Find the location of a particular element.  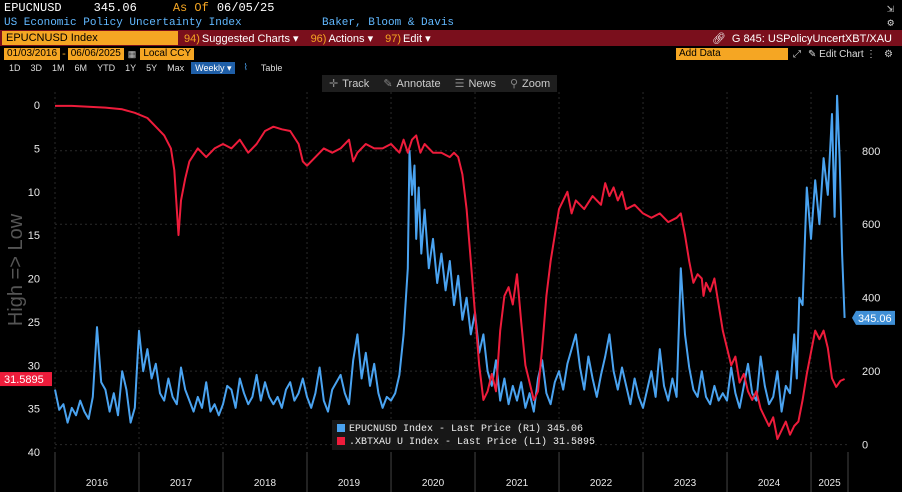

left-tick-label: 25 is located at coordinates (34, 323).